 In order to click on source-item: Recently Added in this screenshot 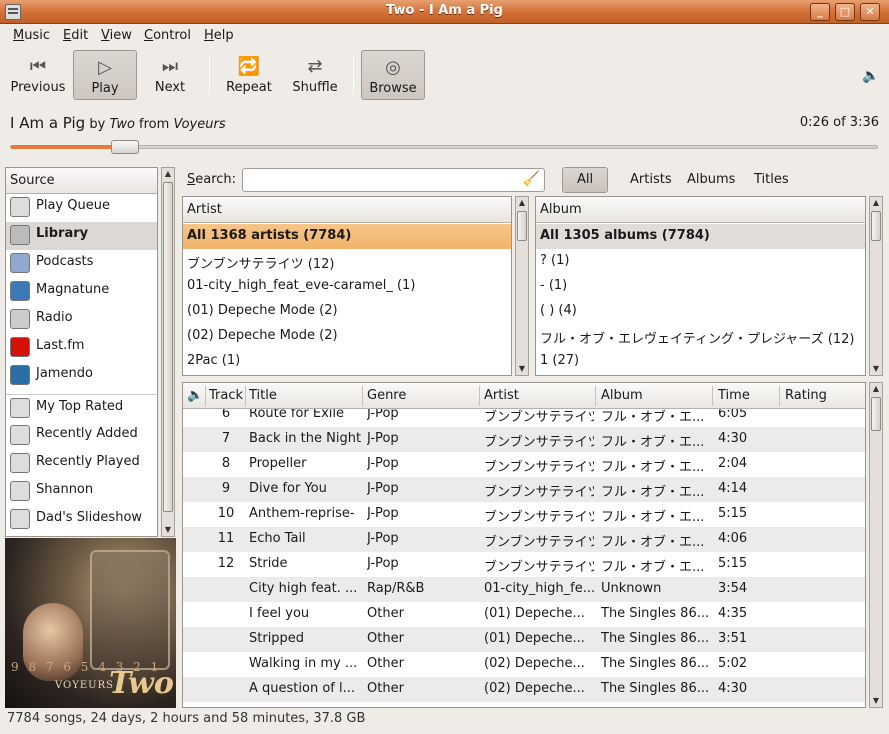, I will do `click(81, 436)`.